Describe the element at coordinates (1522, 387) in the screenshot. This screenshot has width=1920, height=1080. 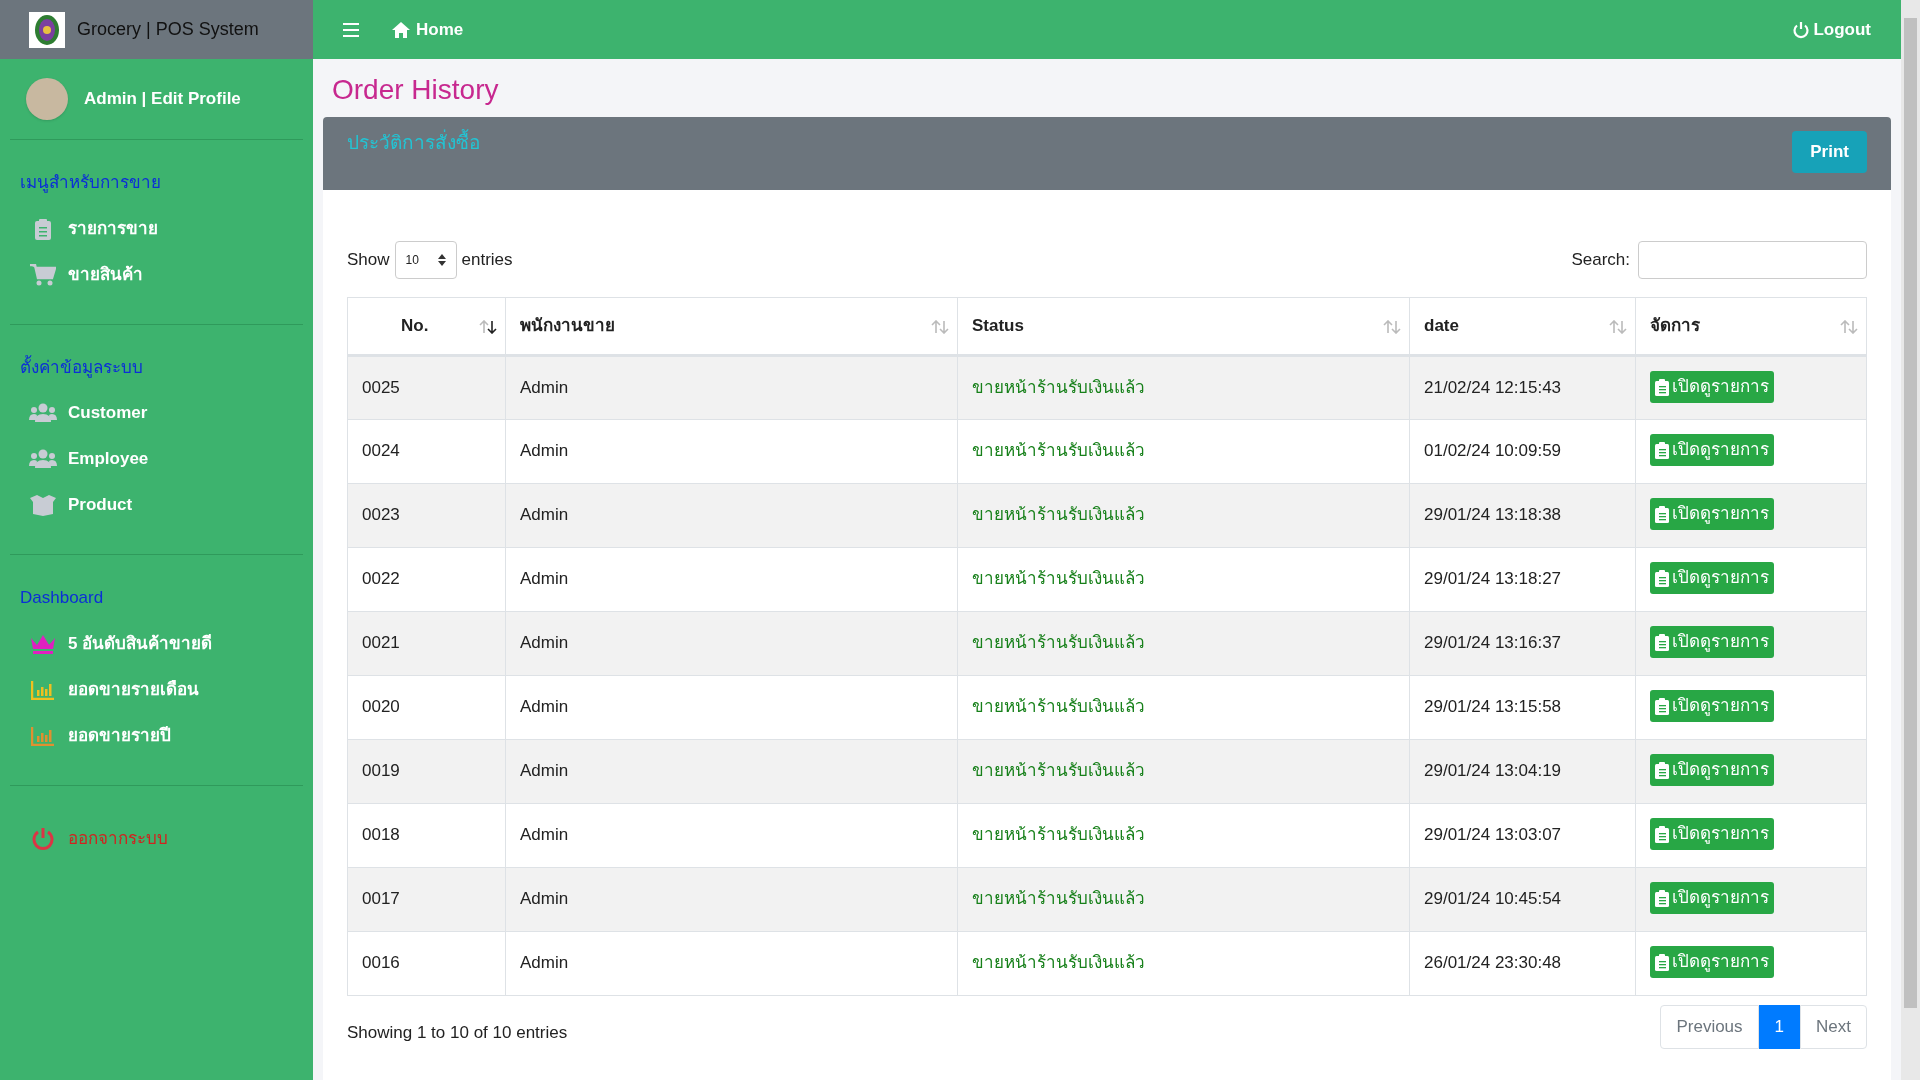
I see `table-cell: 21/02/24 12:15:43` at that location.